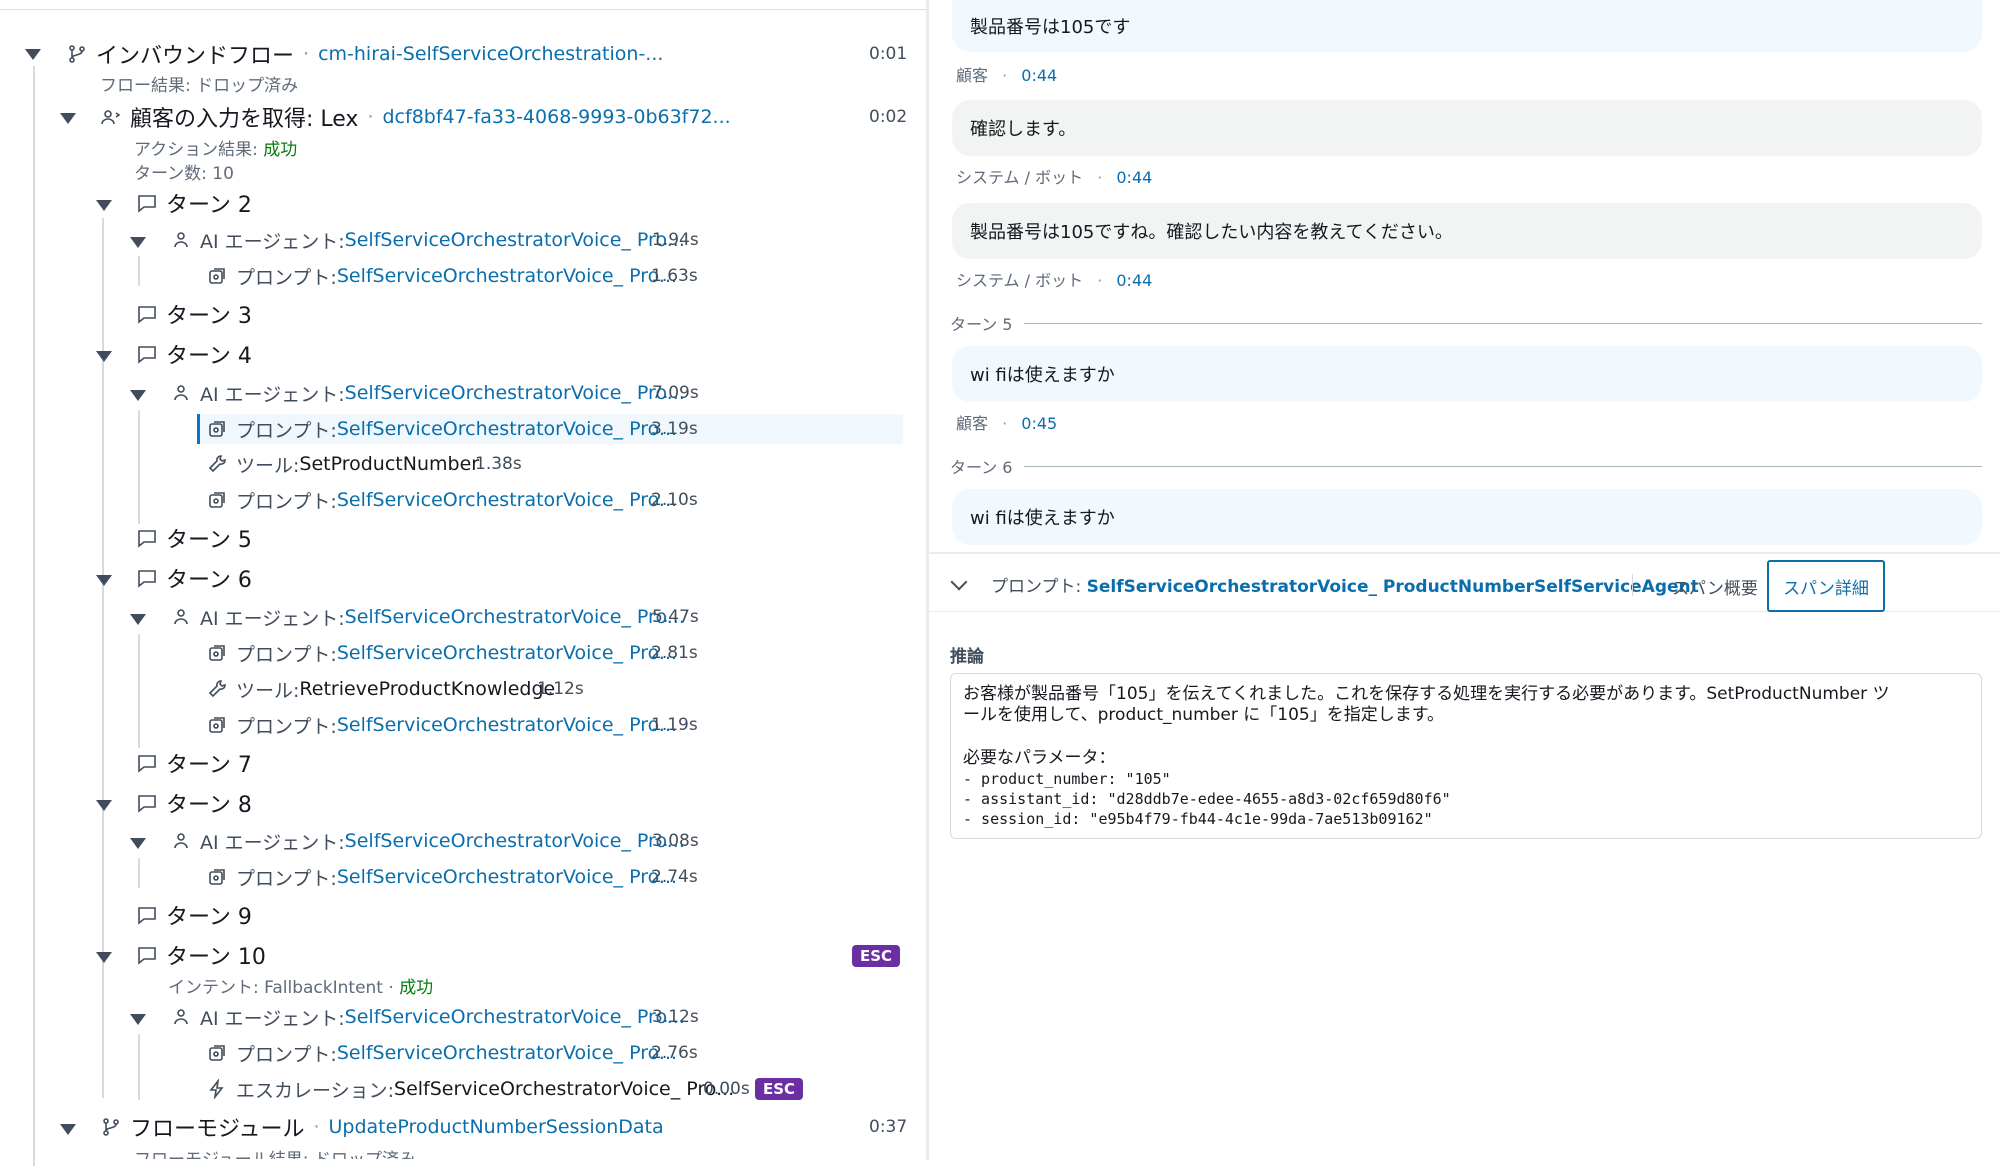  I want to click on node-duration: 0:01, so click(888, 54).